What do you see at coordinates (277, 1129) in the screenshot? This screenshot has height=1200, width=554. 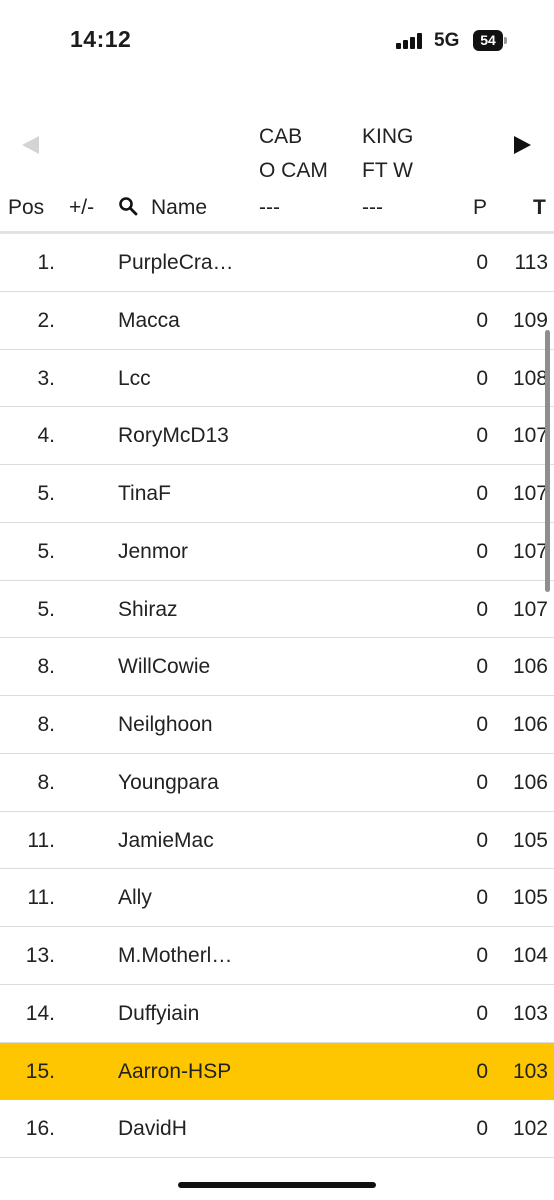 I see `table-row: 16. DavidH 0 102` at bounding box center [277, 1129].